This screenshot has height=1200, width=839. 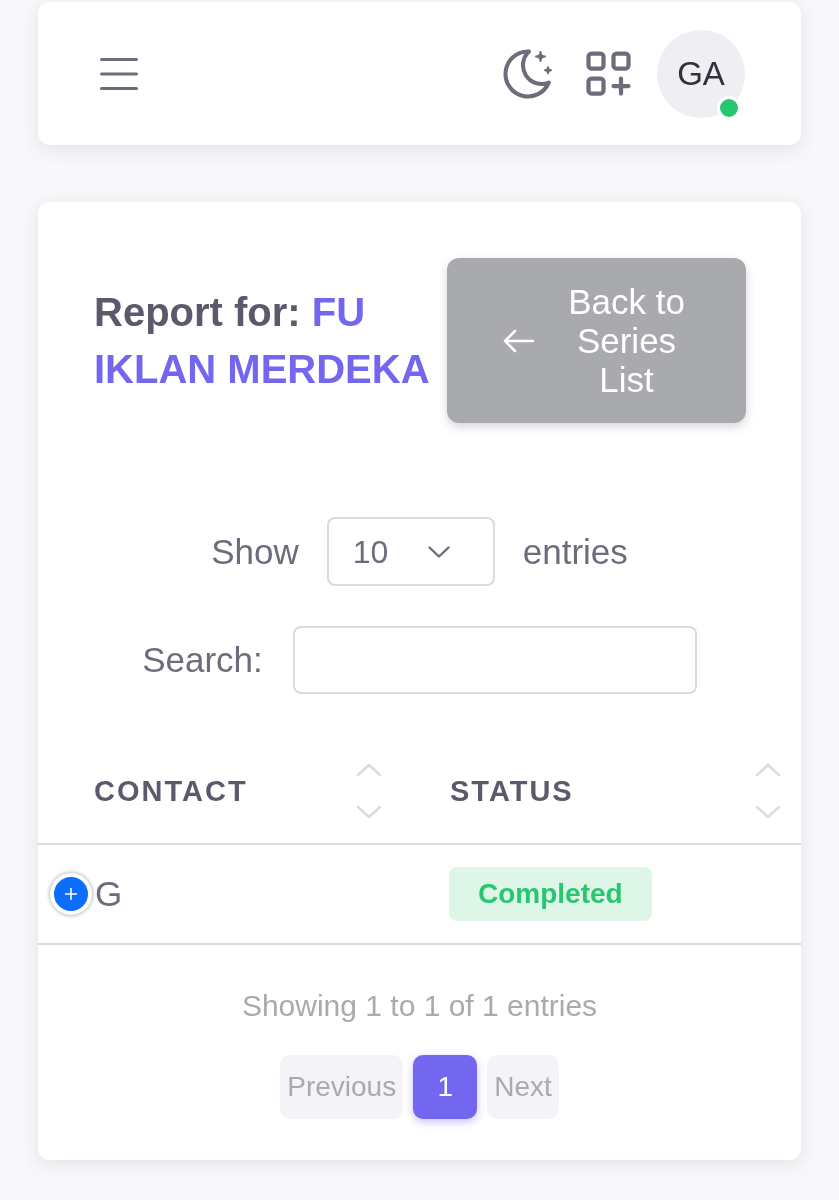 I want to click on status-badge: Completed, so click(x=550, y=894).